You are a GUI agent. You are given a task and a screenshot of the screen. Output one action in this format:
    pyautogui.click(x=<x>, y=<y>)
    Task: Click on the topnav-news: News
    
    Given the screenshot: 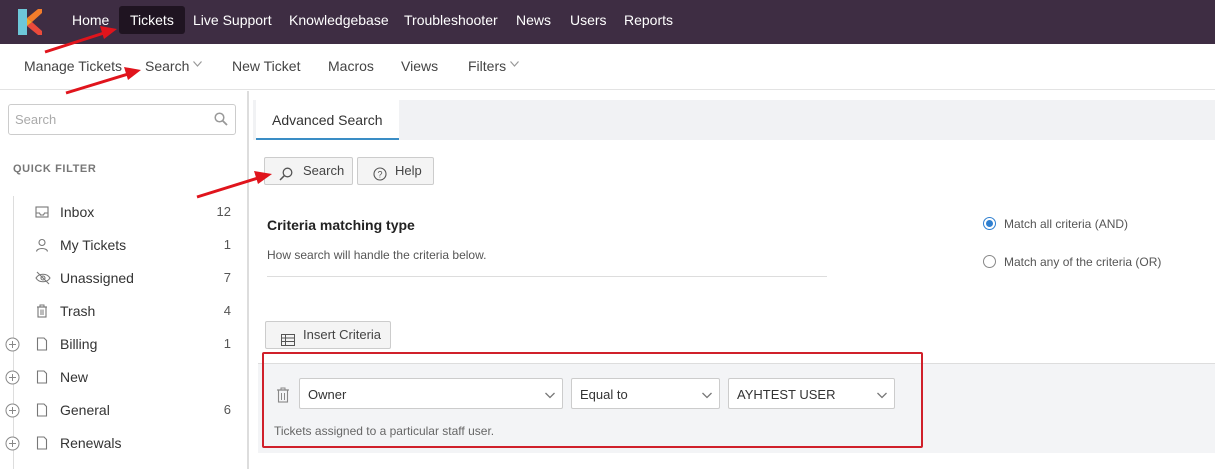 What is the action you would take?
    pyautogui.click(x=533, y=22)
    